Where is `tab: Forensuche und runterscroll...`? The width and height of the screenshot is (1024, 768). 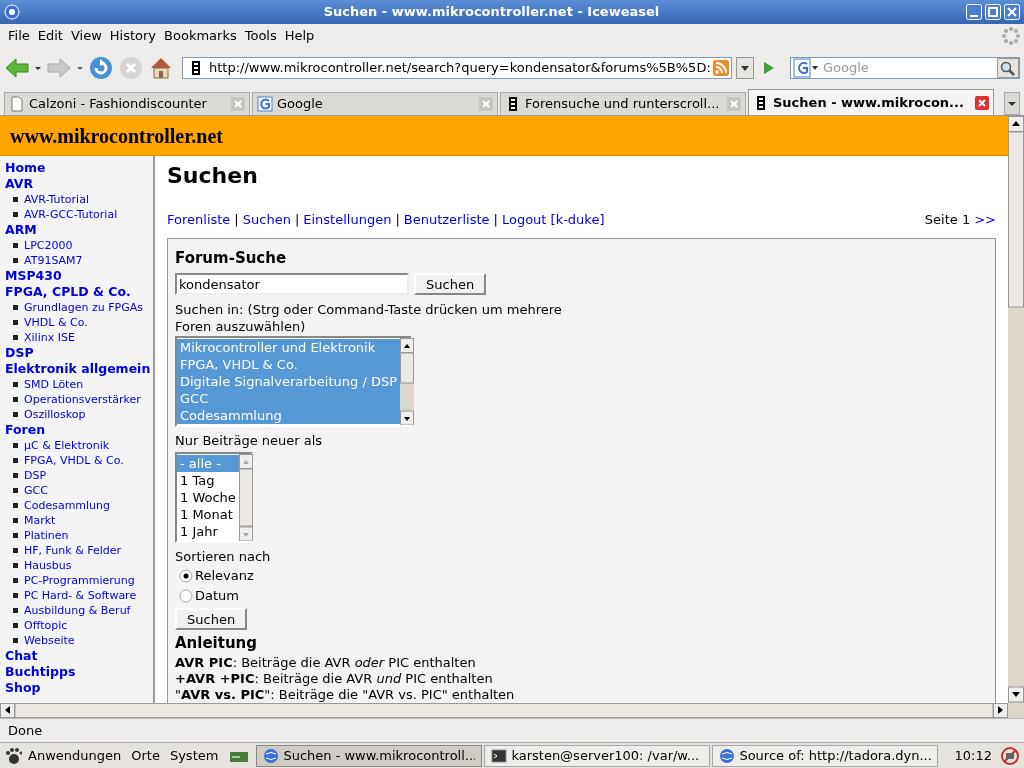 tab: Forensuche und runterscroll... is located at coordinates (623, 103).